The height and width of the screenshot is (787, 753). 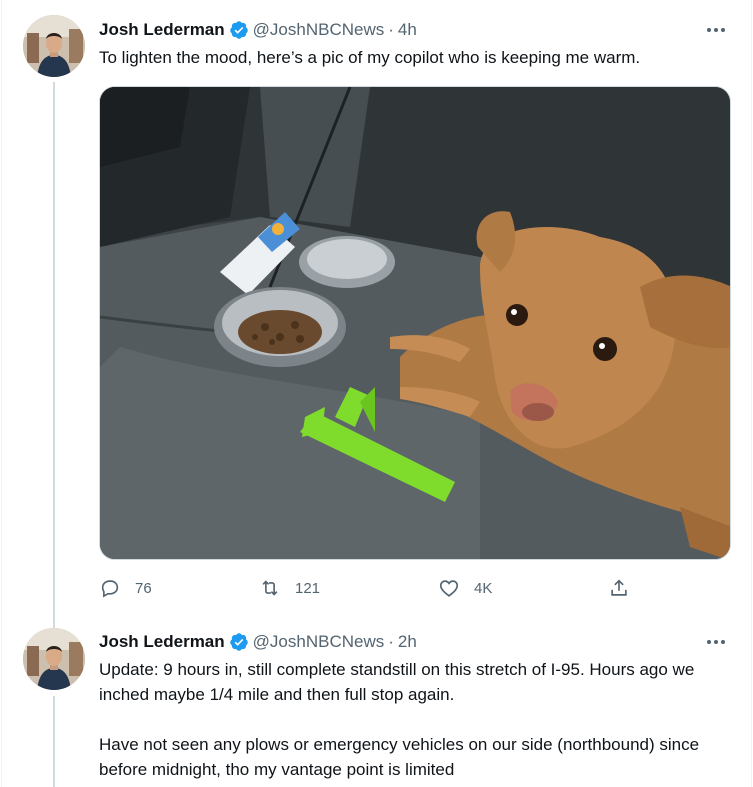 I want to click on reply-icon, so click(x=110, y=589).